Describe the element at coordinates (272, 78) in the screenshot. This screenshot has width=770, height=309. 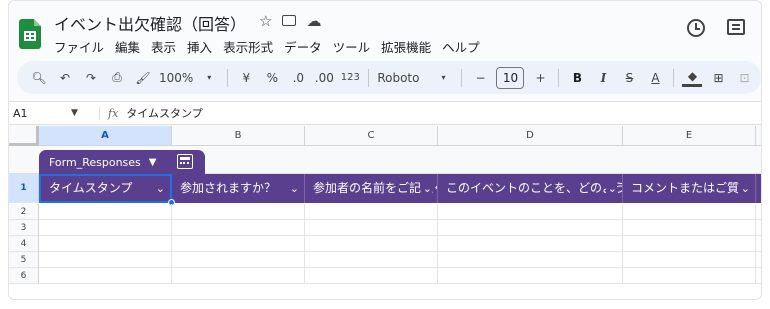
I see `percent-format-button: %` at that location.